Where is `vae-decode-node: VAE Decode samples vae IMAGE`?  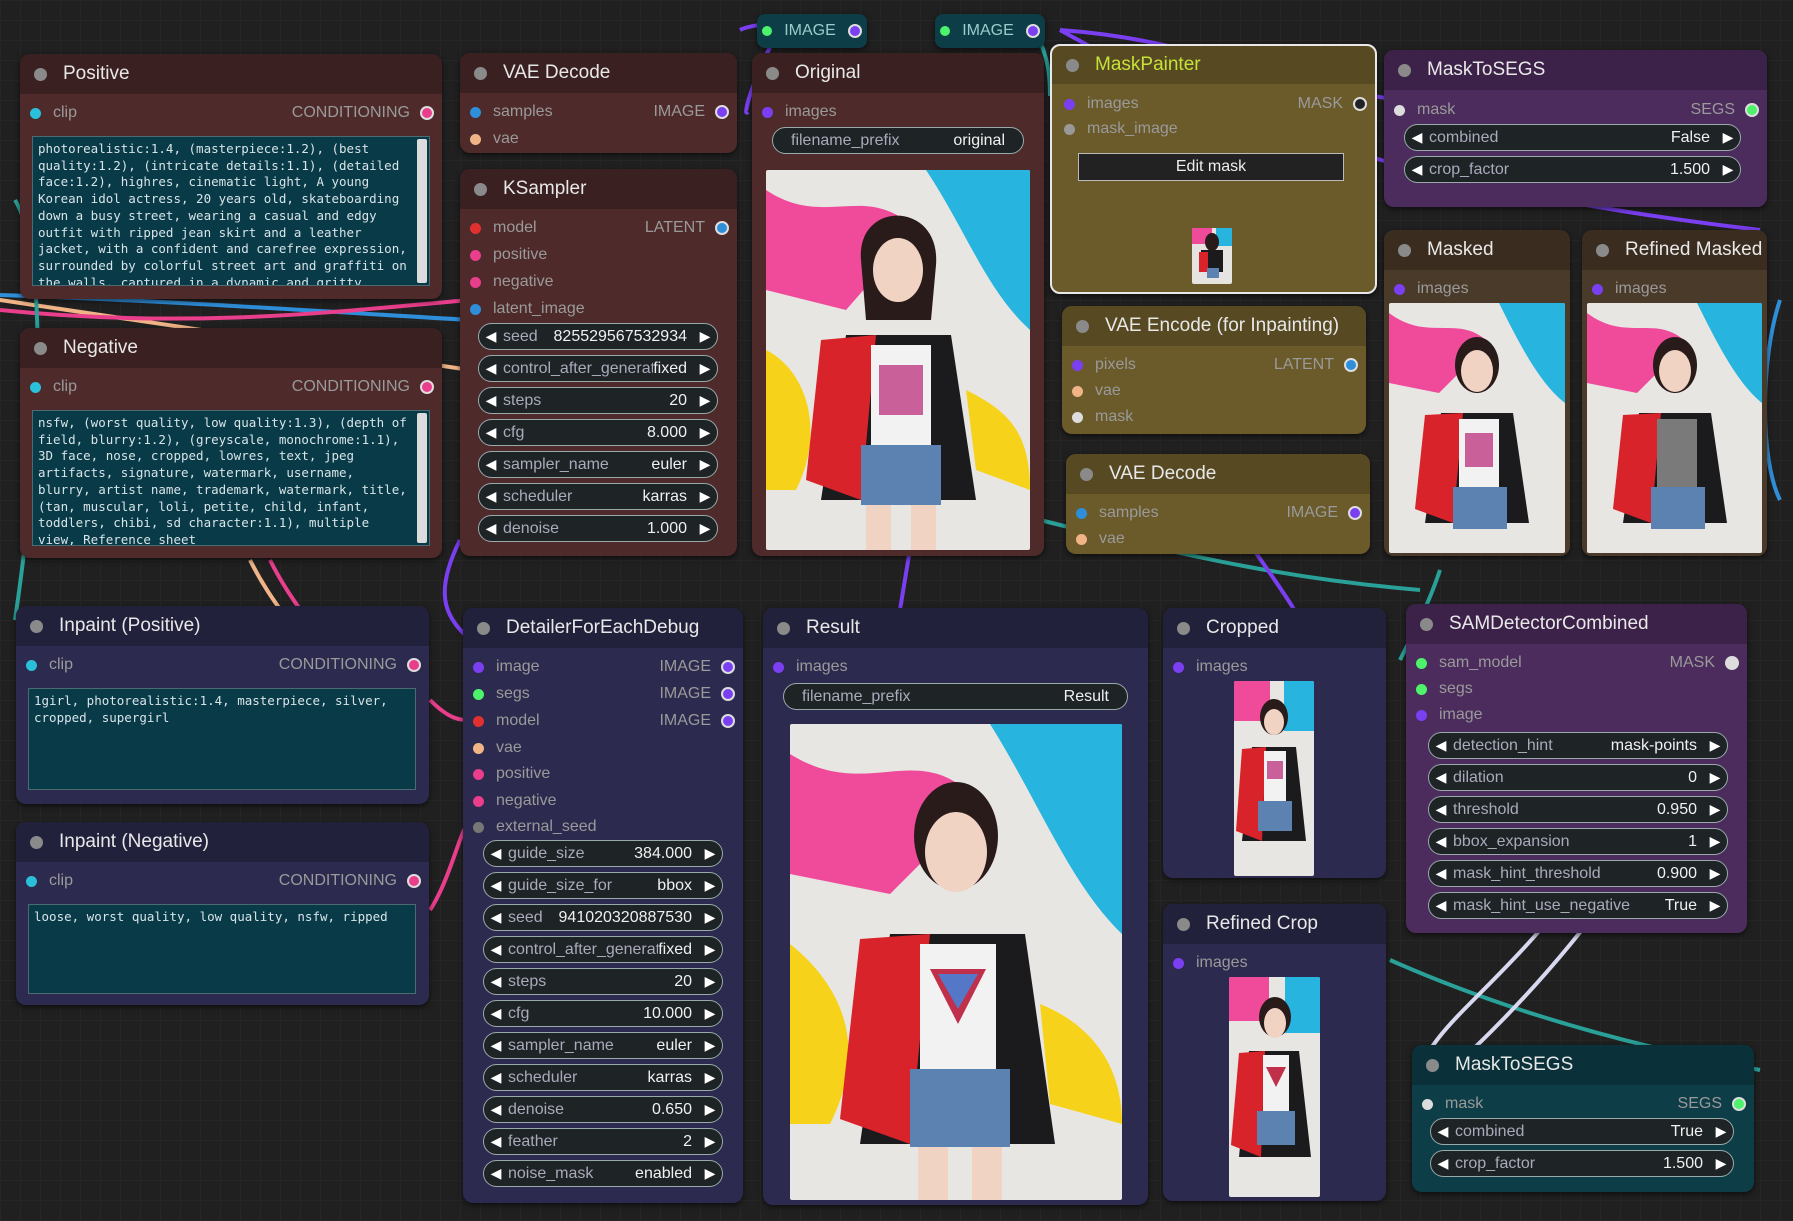
vae-decode-node: VAE Decode samples vae IMAGE is located at coordinates (598, 103).